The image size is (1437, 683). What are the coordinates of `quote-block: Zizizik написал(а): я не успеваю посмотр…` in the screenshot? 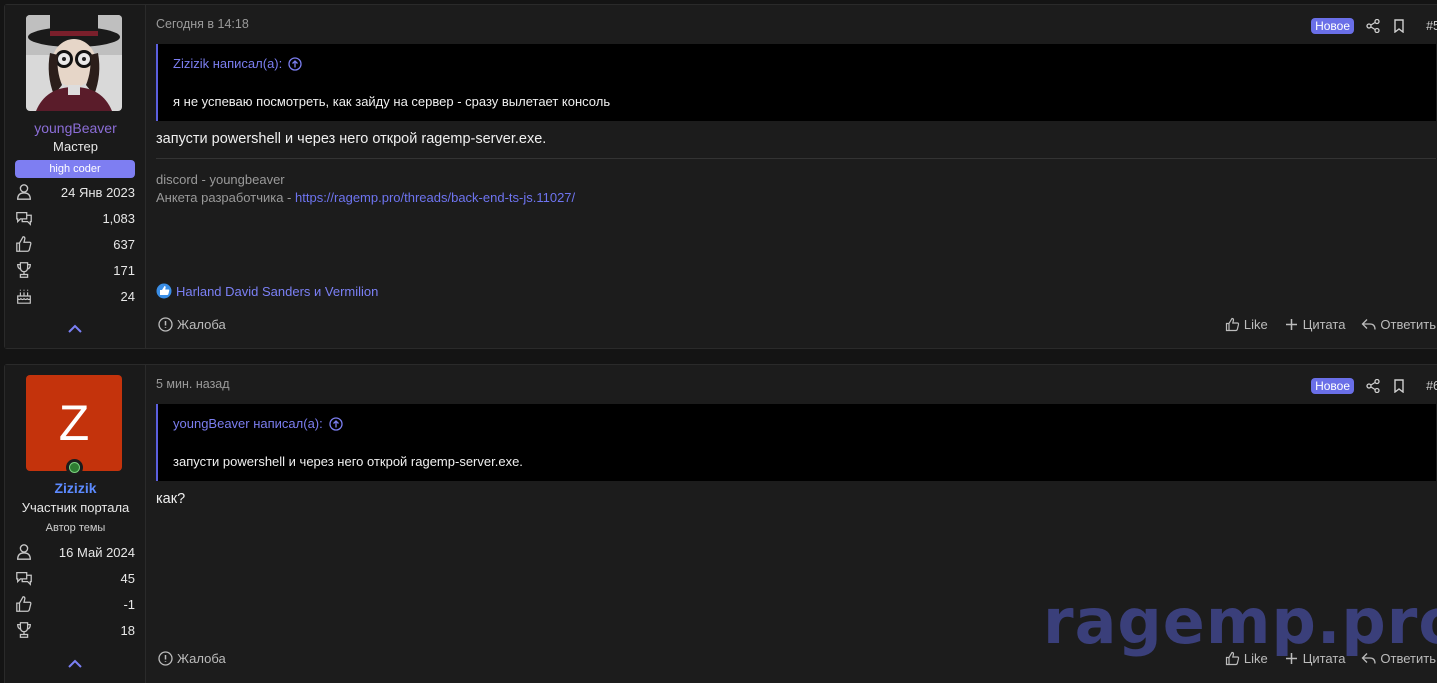 It's located at (796, 82).